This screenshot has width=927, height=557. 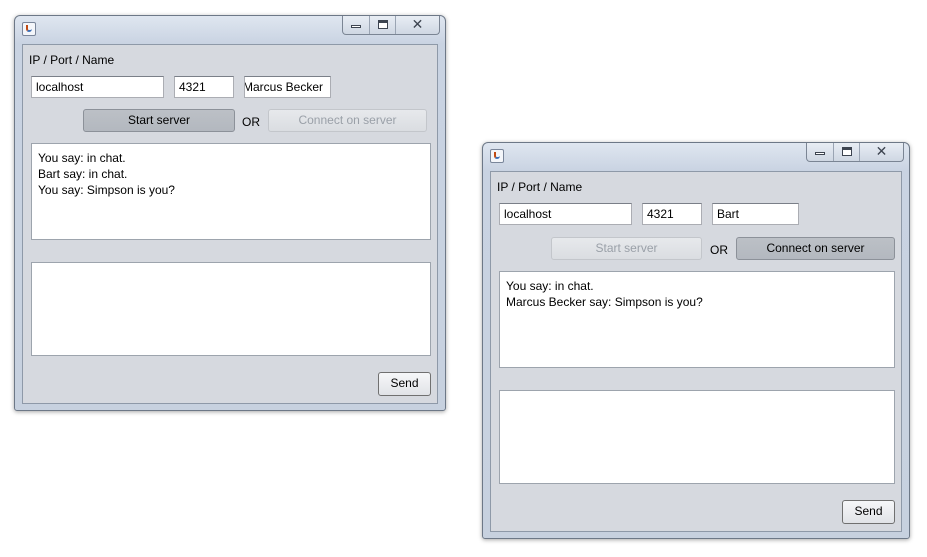 I want to click on chat-line: You say: Simpson is you?, so click(x=106, y=190).